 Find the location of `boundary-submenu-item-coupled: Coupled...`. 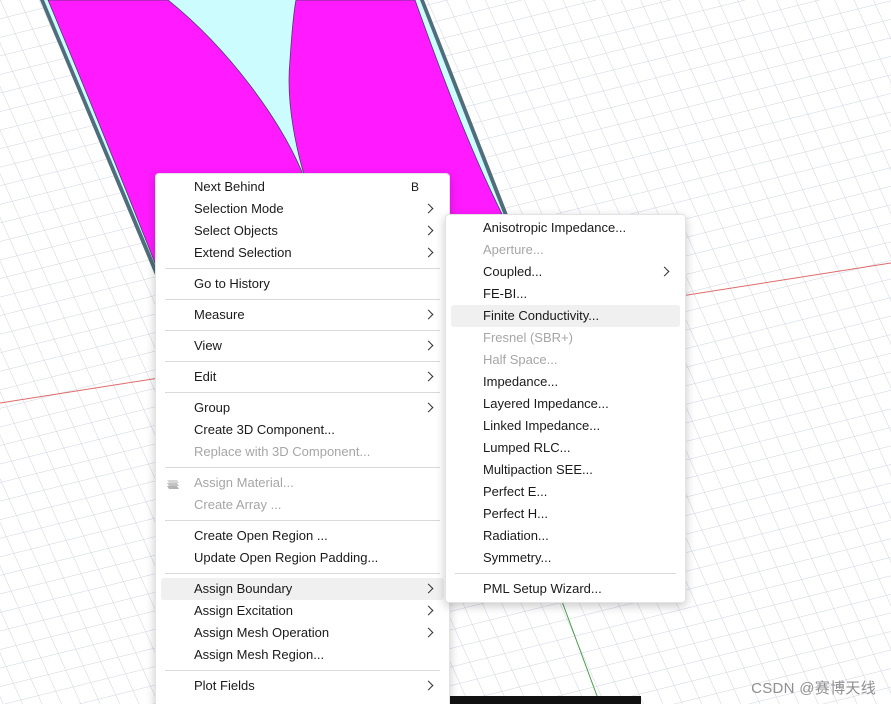

boundary-submenu-item-coupled: Coupled... is located at coordinates (565, 272).